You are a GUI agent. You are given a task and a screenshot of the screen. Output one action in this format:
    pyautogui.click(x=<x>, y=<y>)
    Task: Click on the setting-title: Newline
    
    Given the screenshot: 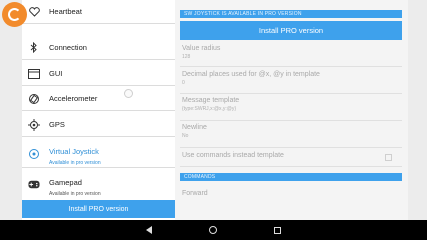 What is the action you would take?
    pyautogui.click(x=194, y=127)
    